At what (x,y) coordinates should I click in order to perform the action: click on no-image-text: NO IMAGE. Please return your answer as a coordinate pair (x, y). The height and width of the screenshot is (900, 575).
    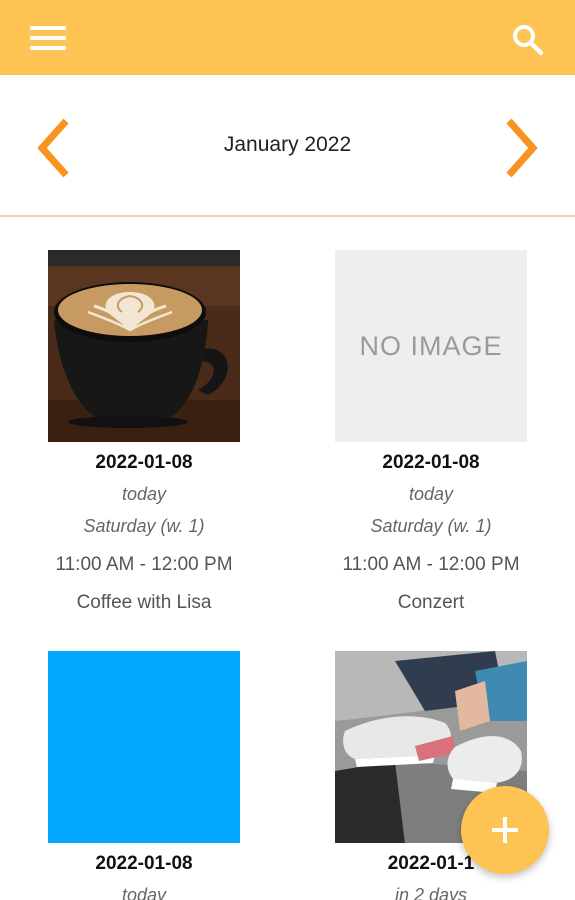
    Looking at the image, I should click on (431, 345).